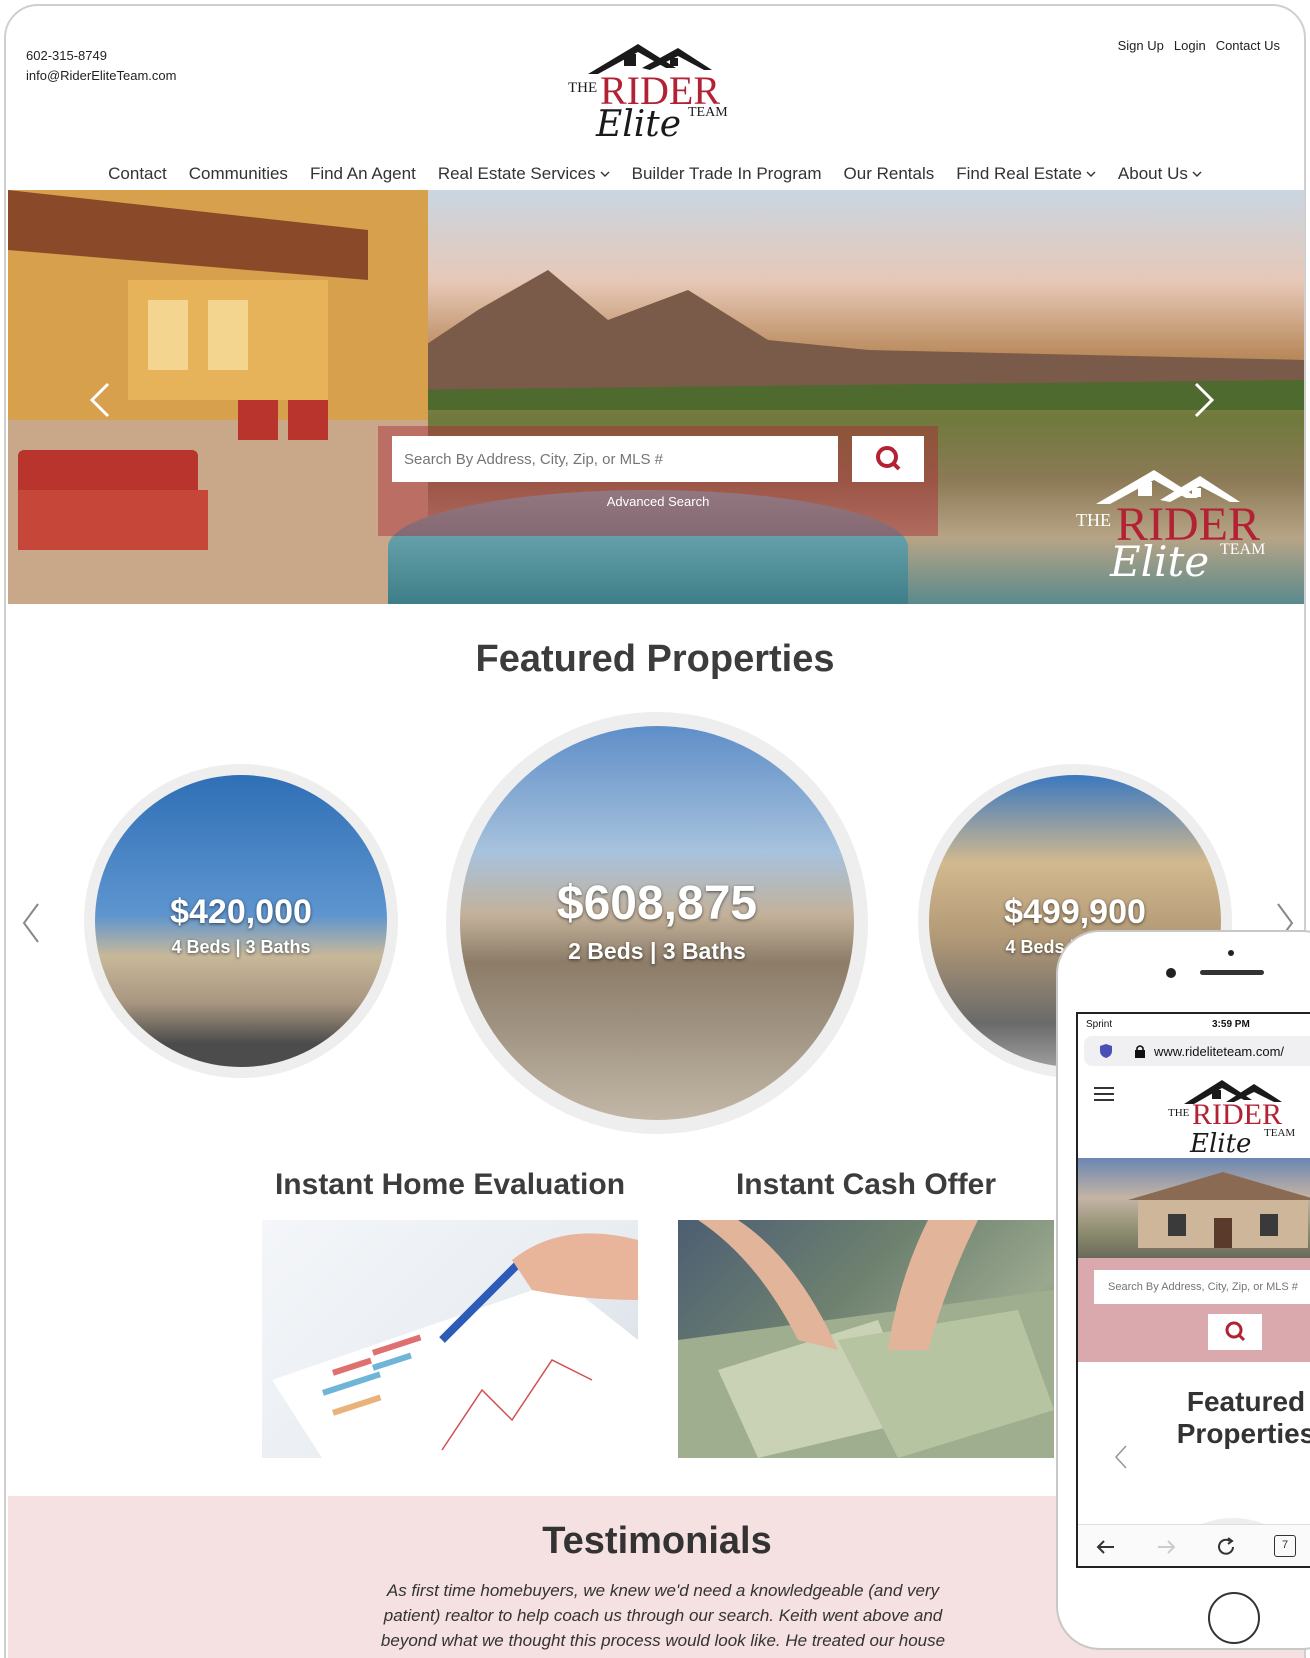  Describe the element at coordinates (1248, 45) in the screenshot. I see `contact-us-link: Contact Us` at that location.